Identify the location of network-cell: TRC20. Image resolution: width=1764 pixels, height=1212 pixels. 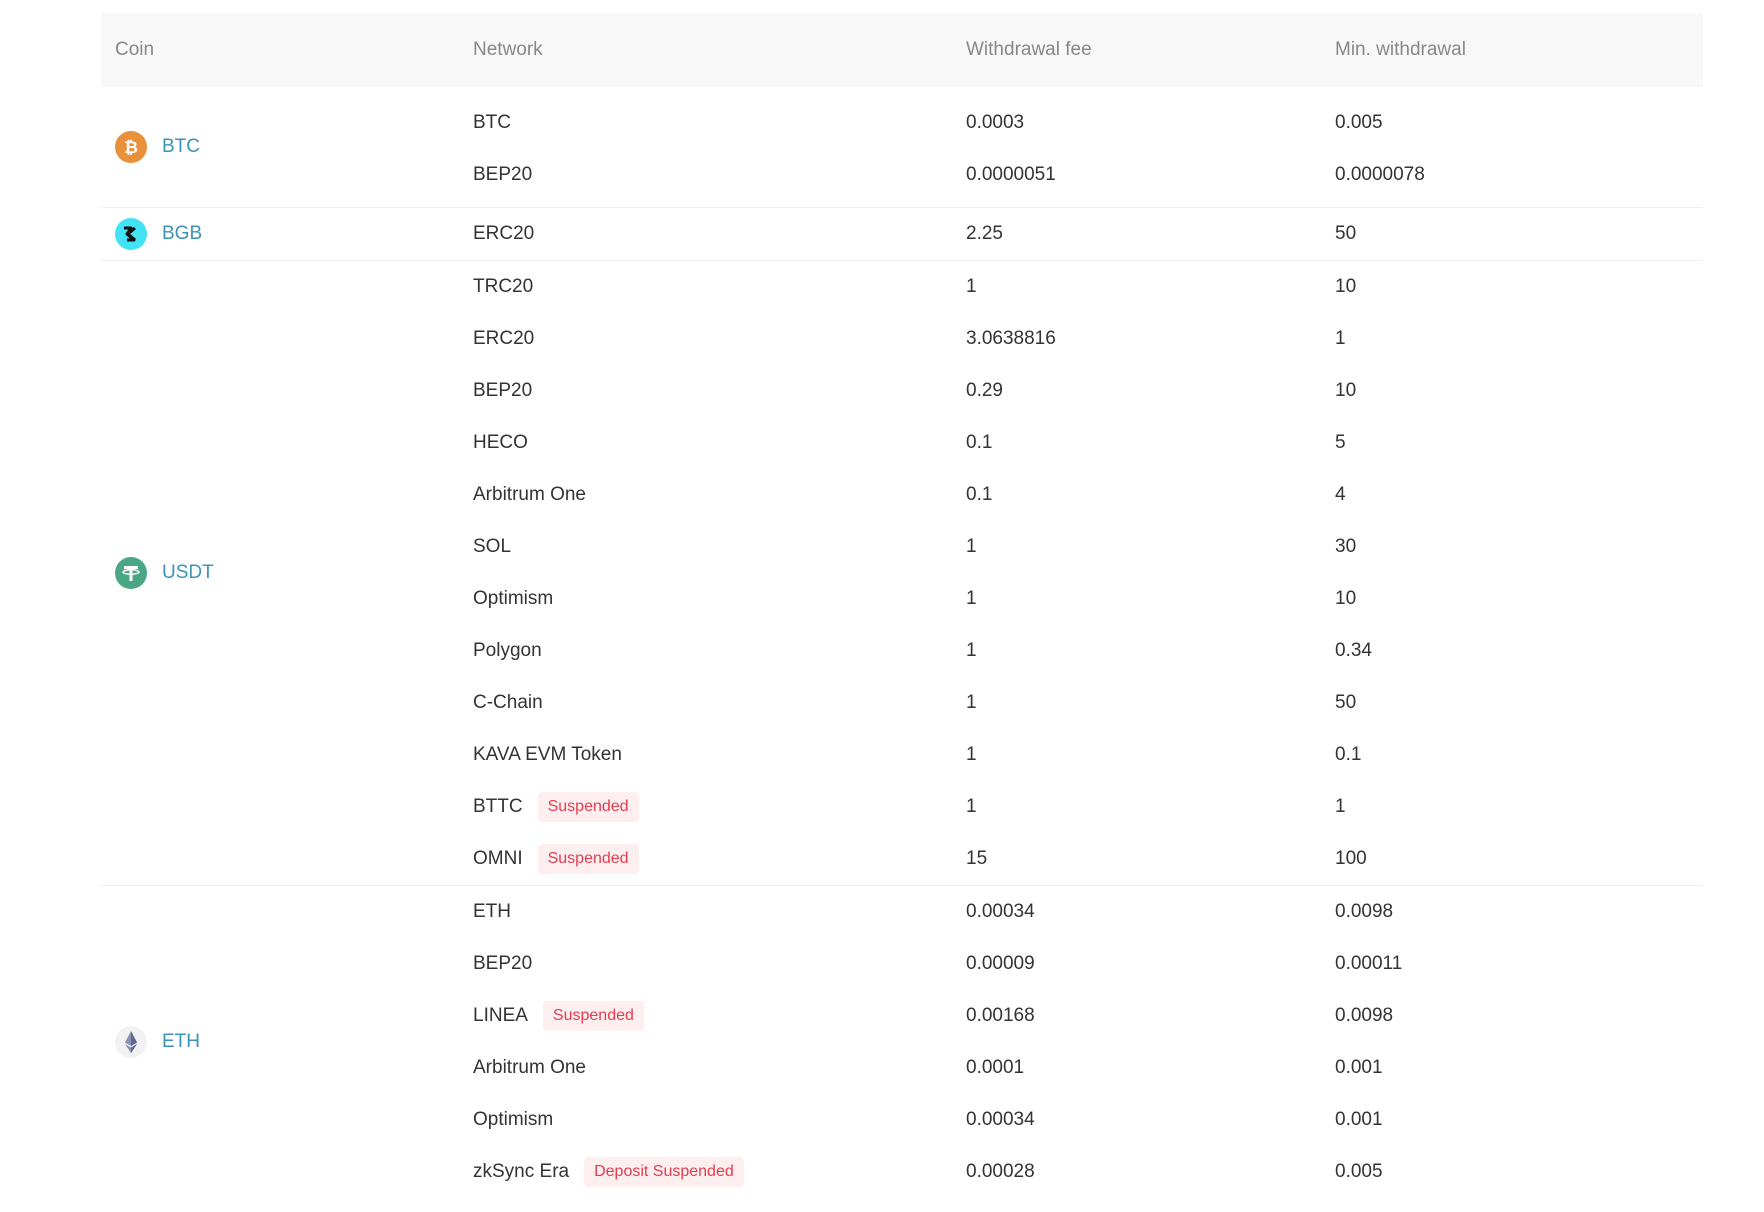
(719, 287).